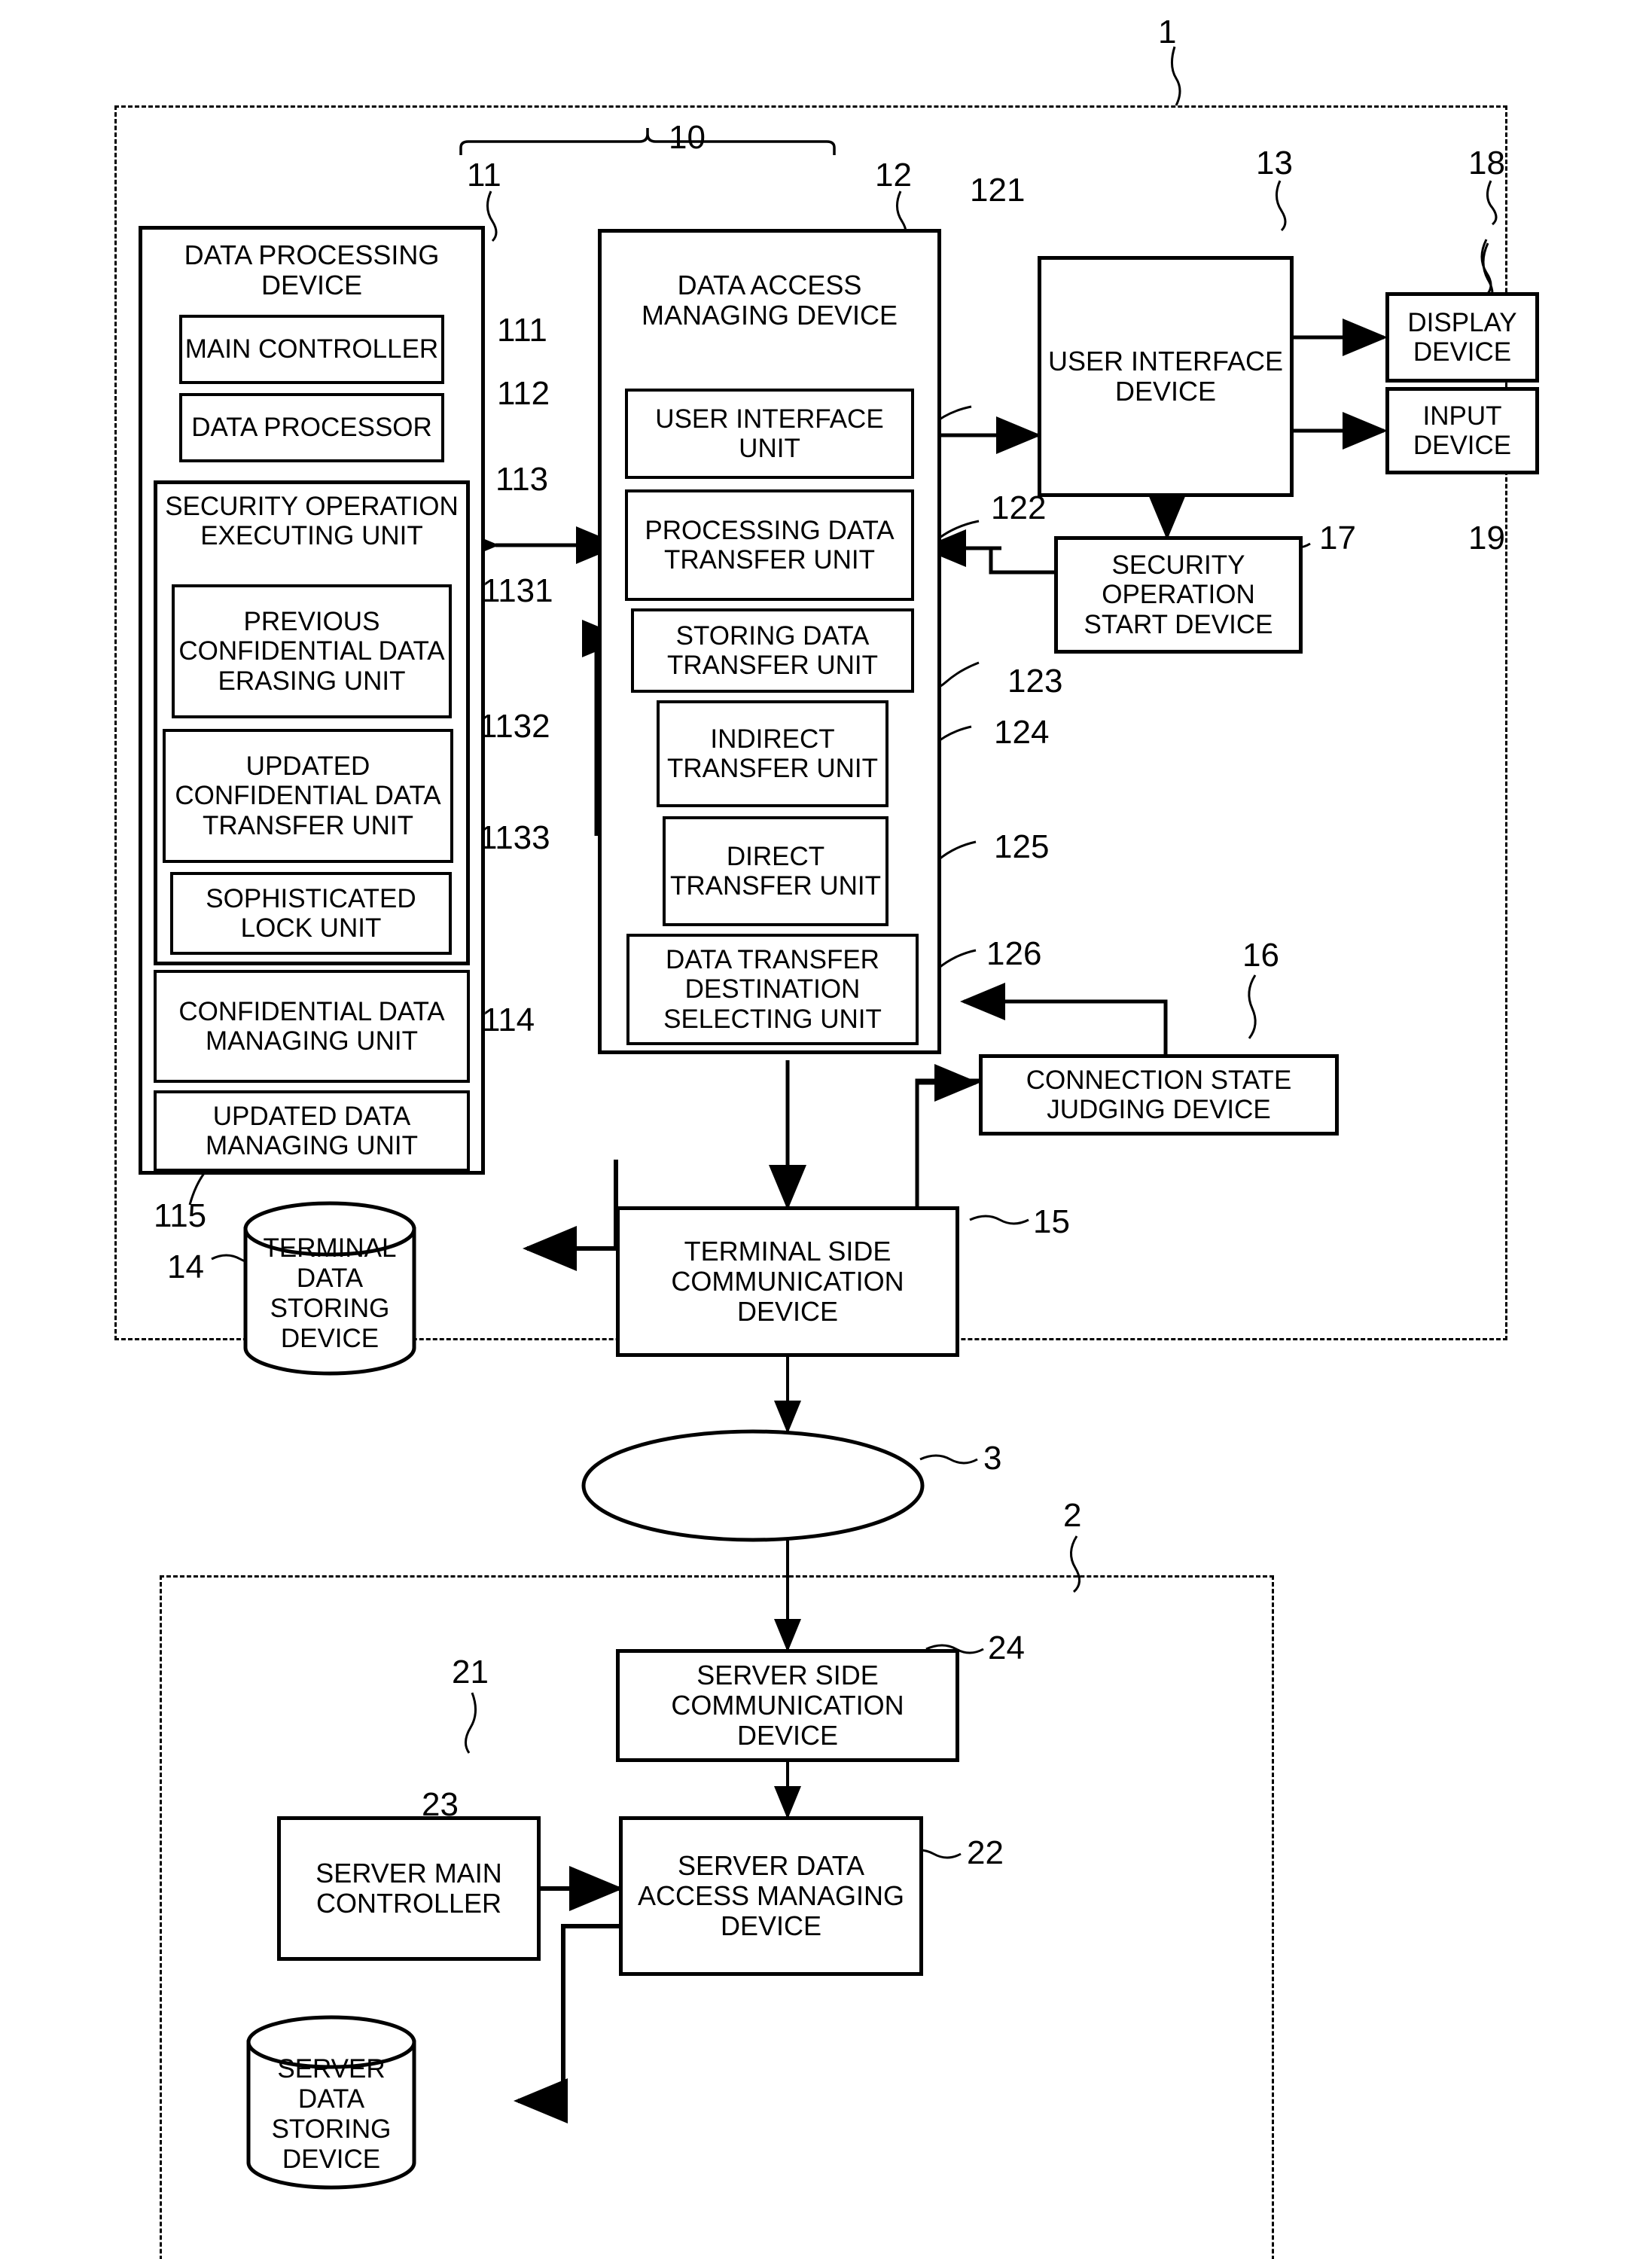  What do you see at coordinates (1260, 955) in the screenshot?
I see `ref-16: 16` at bounding box center [1260, 955].